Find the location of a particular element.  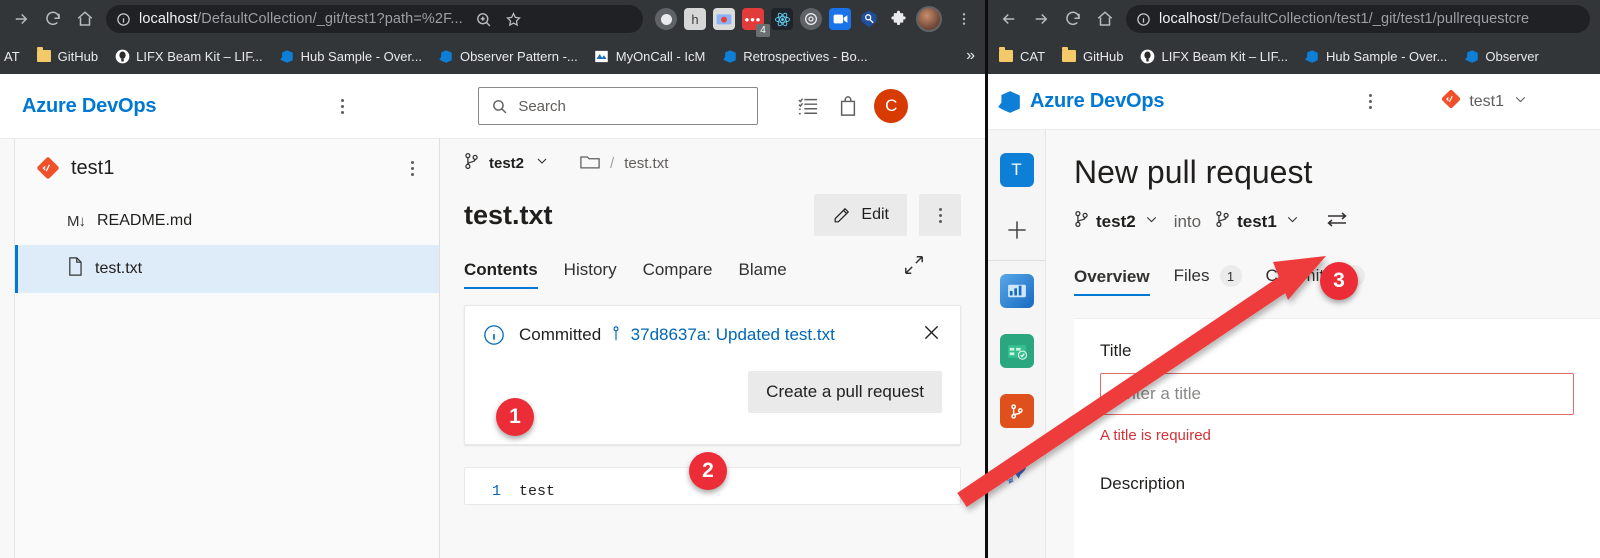

rail-overview-item is located at coordinates (1016, 291).